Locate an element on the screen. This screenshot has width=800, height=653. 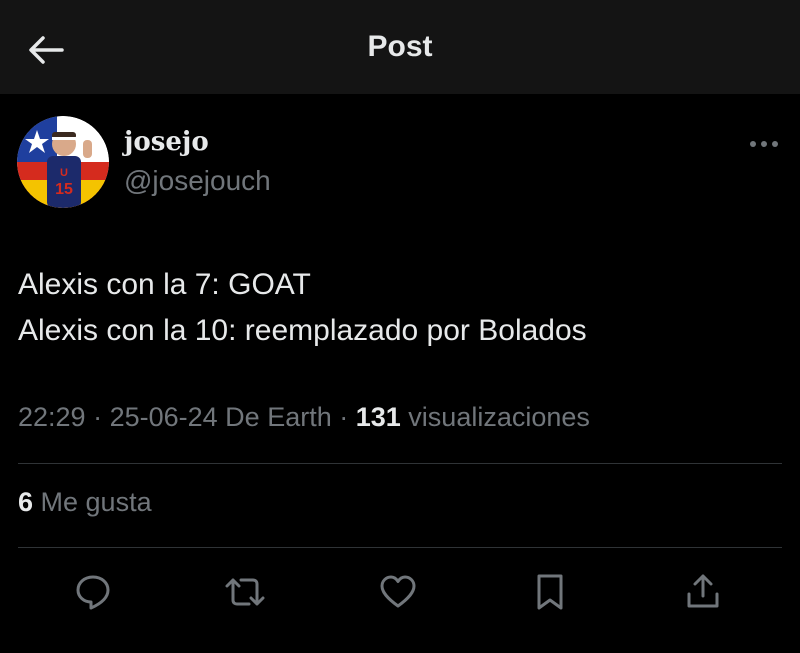
views-count: 131 is located at coordinates (378, 417).